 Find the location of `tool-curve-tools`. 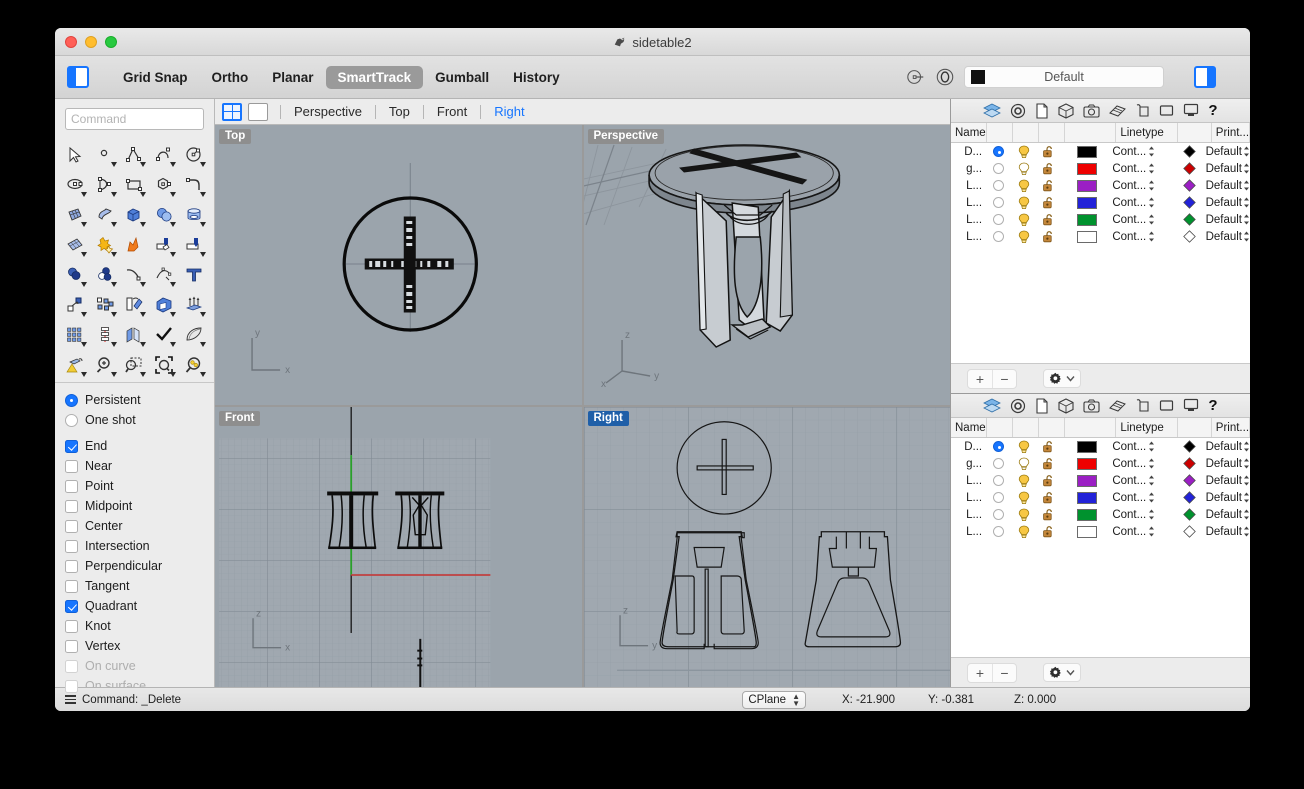

tool-curve-tools is located at coordinates (164, 275).